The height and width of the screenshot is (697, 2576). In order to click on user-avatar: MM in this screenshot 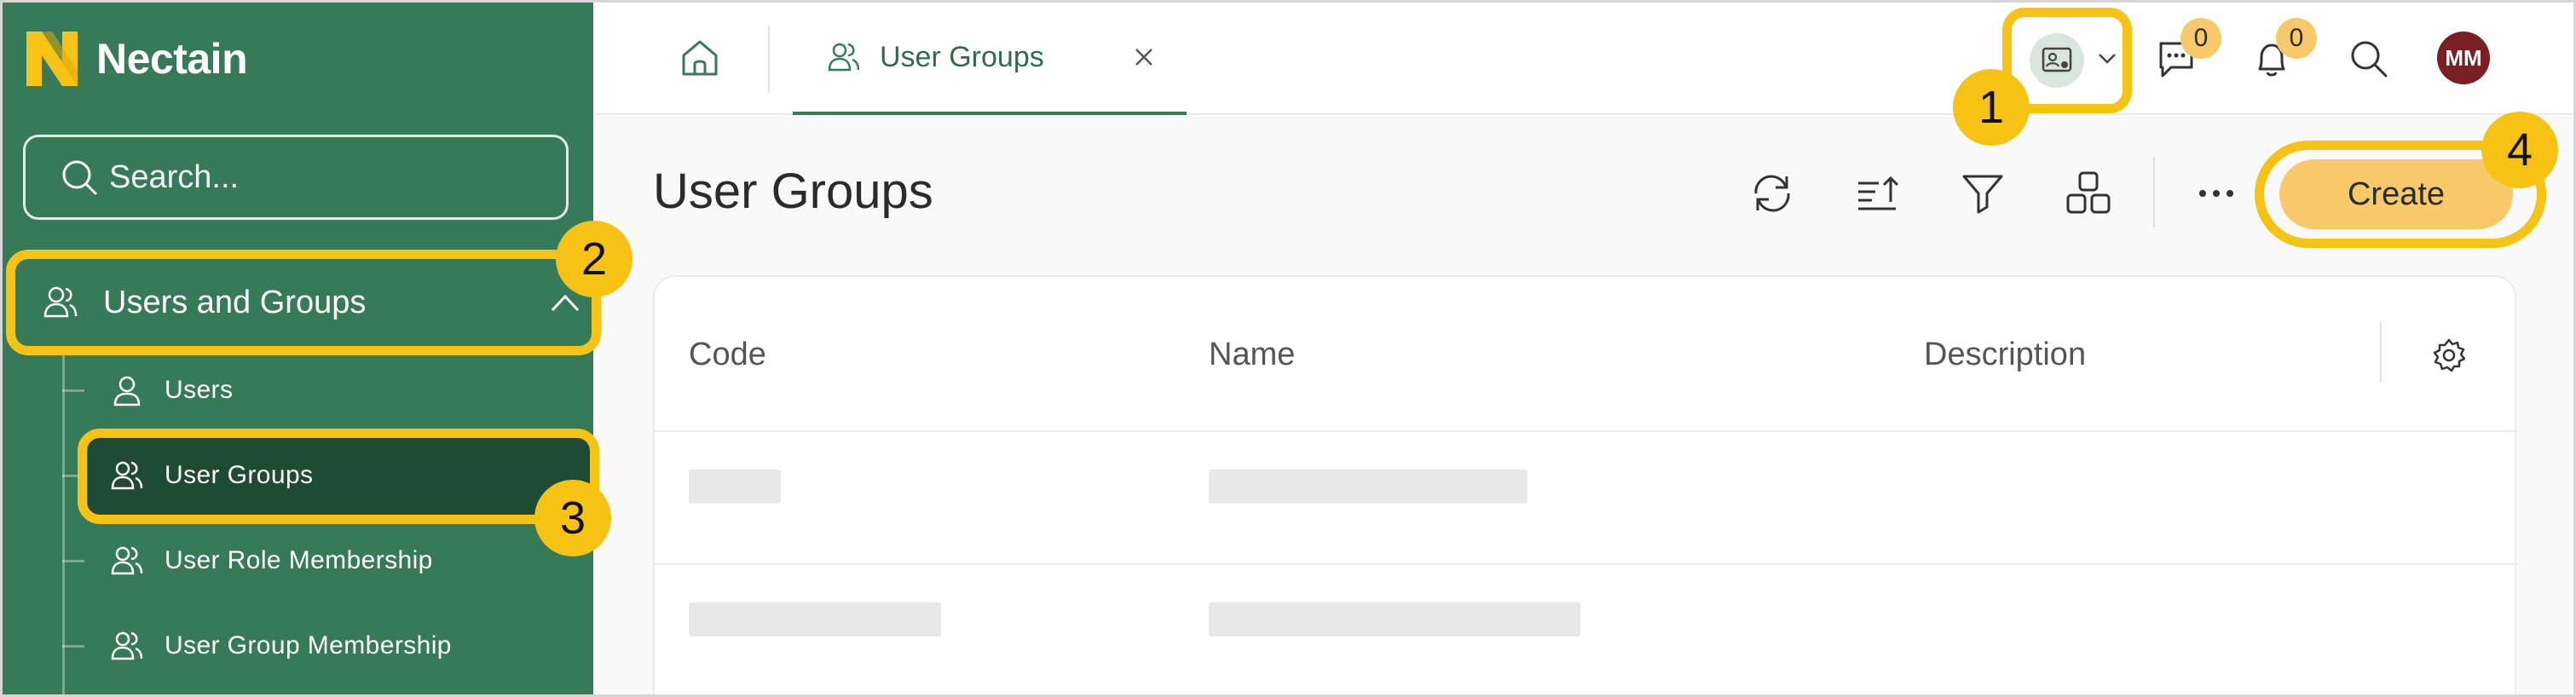, I will do `click(2463, 58)`.